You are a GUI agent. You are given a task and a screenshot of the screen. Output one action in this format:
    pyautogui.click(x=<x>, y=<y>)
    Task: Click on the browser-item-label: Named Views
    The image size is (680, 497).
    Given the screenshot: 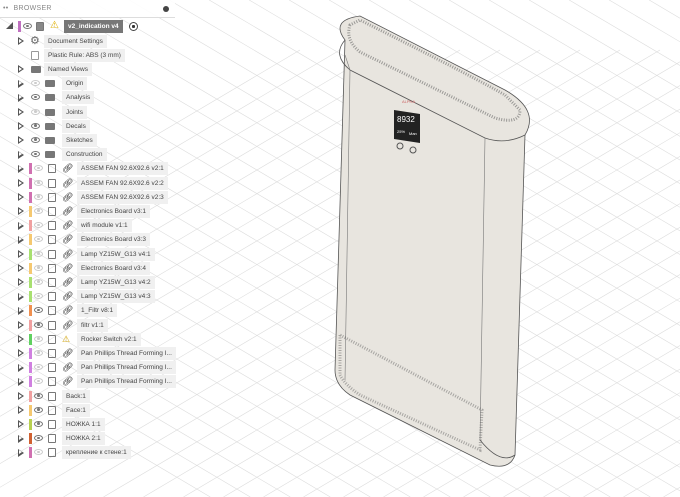 What is the action you would take?
    pyautogui.click(x=68, y=69)
    